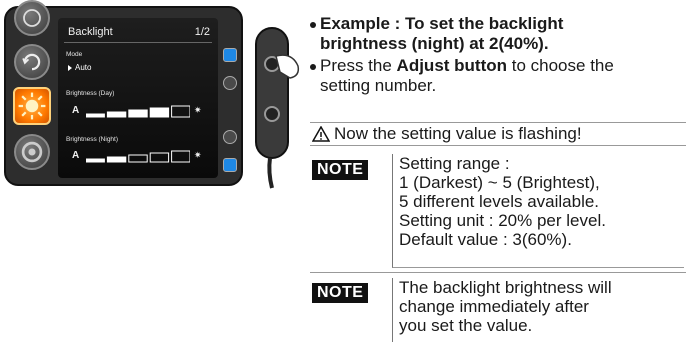  What do you see at coordinates (272, 114) in the screenshot?
I see `second-button` at bounding box center [272, 114].